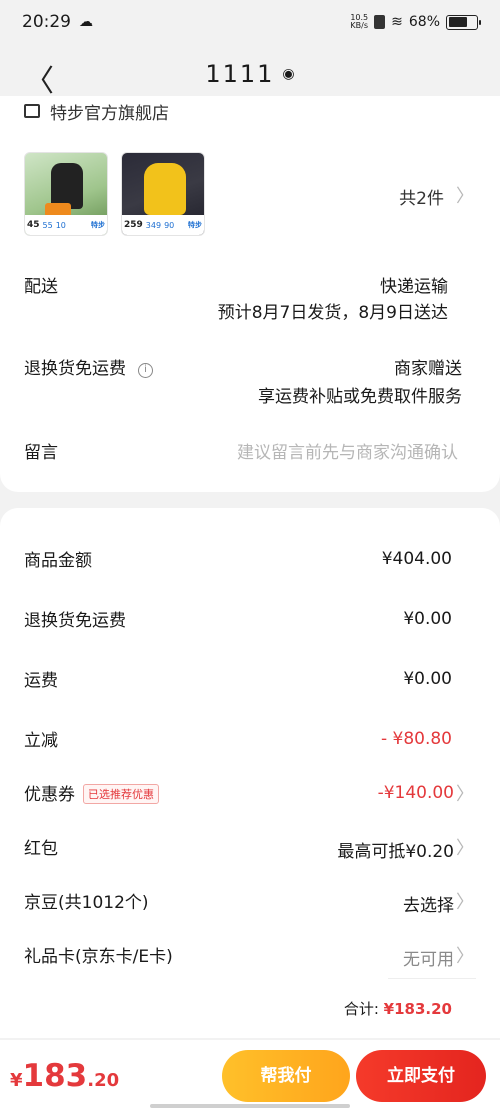  I want to click on shop-name: 特步官方旗舰店, so click(109, 113).